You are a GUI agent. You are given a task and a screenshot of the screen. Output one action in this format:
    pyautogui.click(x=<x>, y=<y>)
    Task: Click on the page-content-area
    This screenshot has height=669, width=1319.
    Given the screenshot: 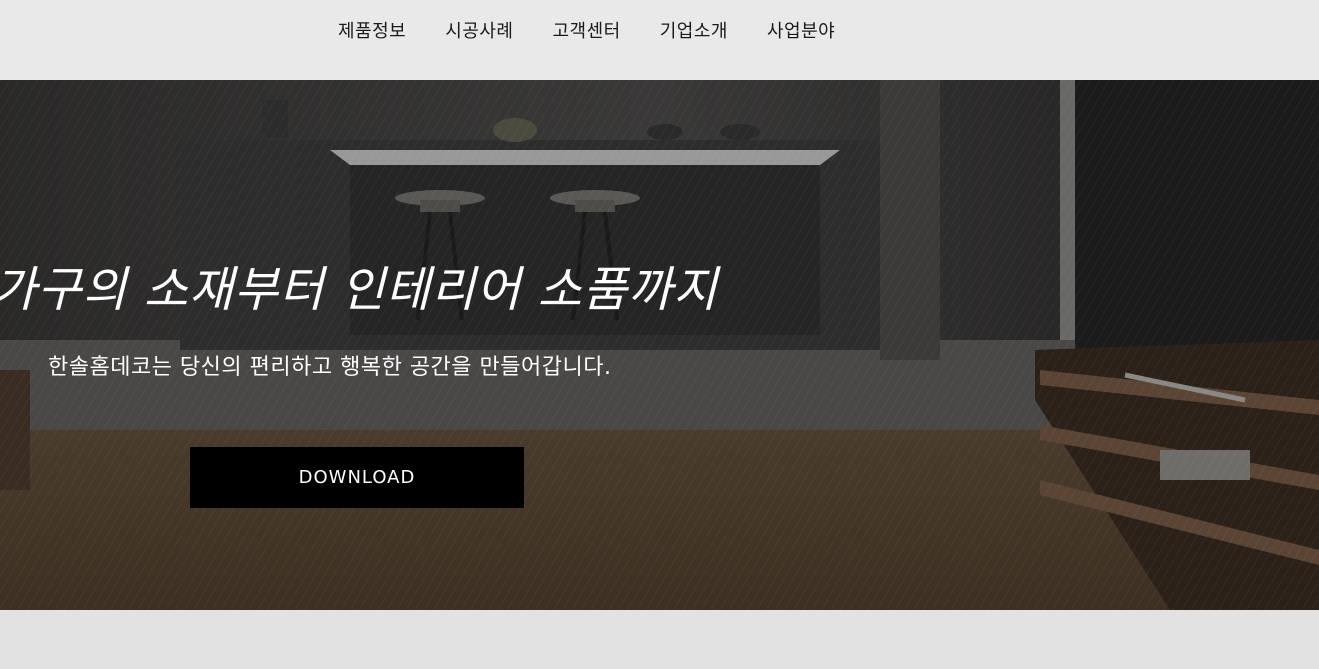 What is the action you would take?
    pyautogui.click(x=659, y=639)
    